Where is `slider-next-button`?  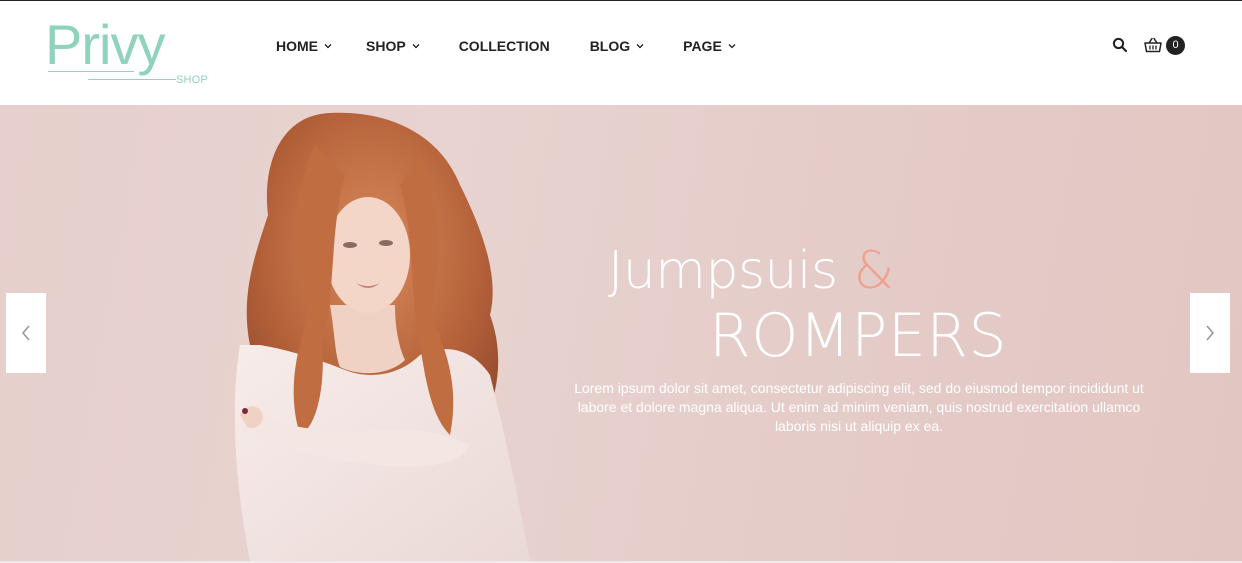 slider-next-button is located at coordinates (1210, 333).